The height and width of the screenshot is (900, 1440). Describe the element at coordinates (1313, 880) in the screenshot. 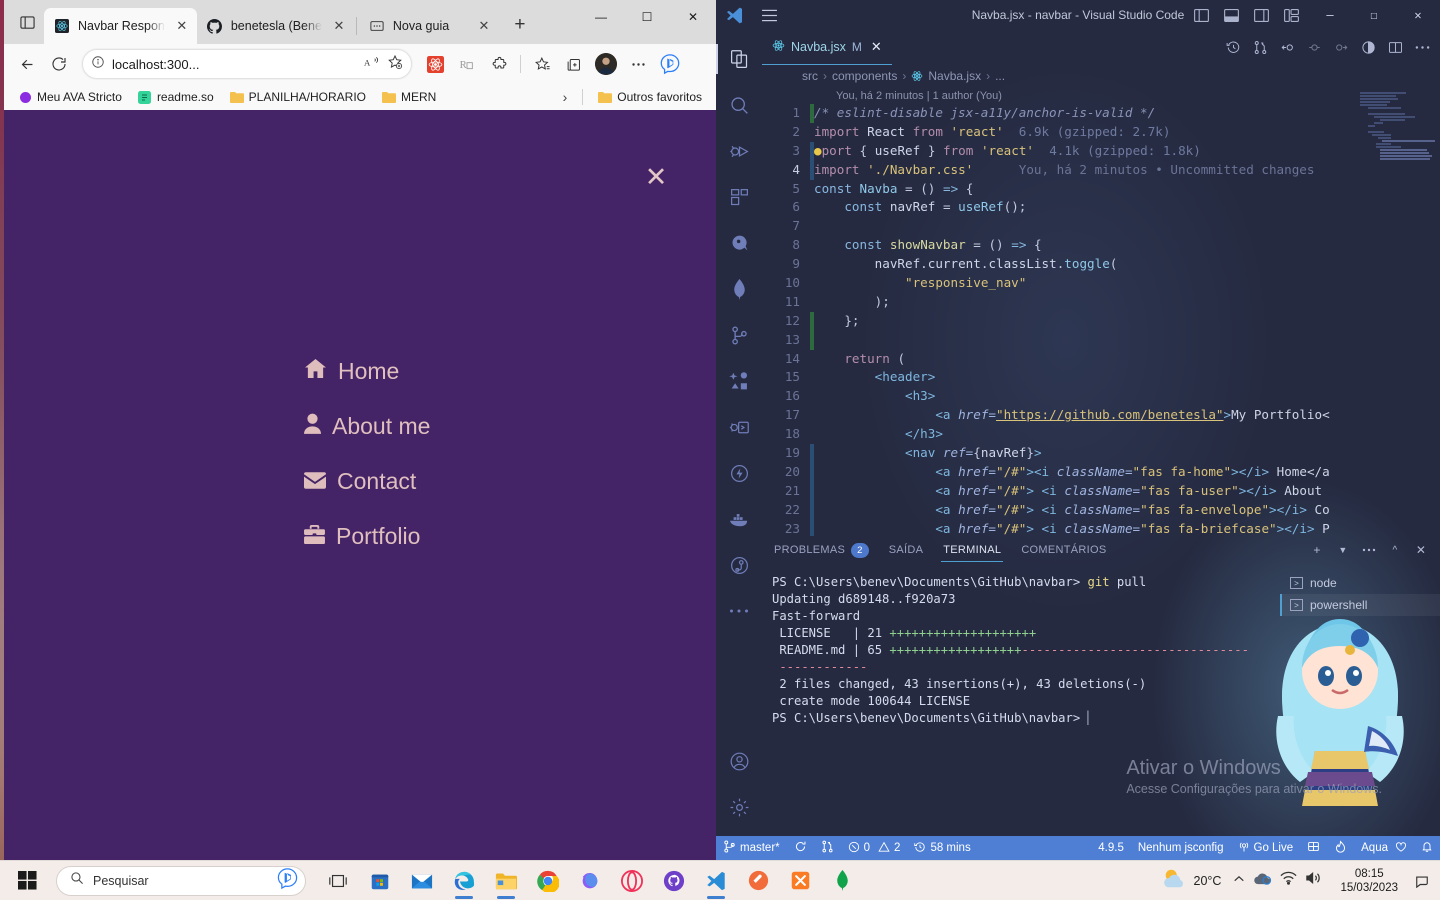

I see `volume-icon` at that location.